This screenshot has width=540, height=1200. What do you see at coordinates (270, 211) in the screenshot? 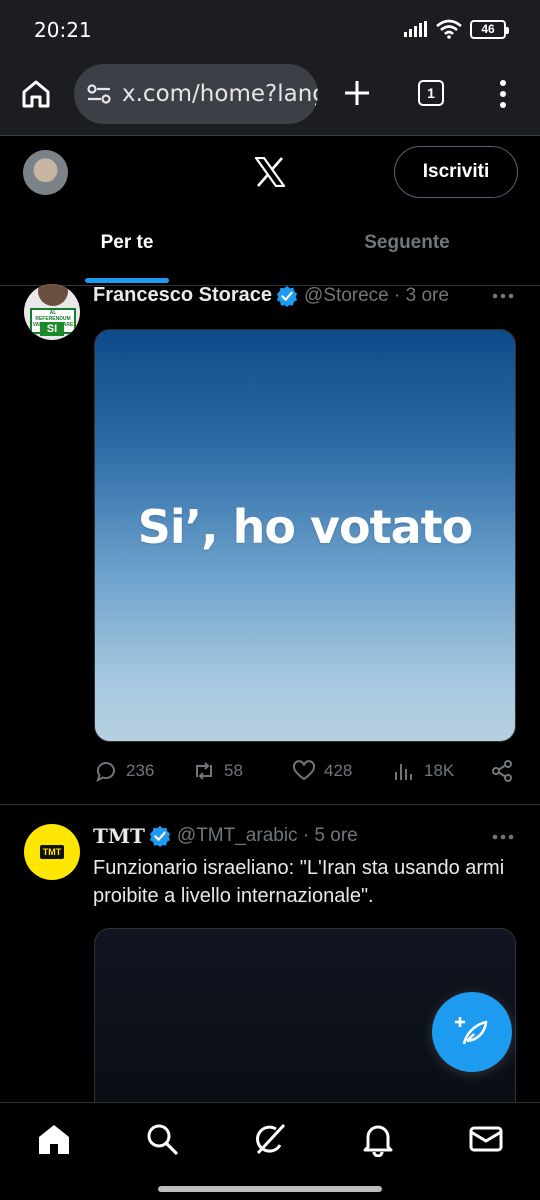
I see `x-header: Iscriviti Per te Seguente` at bounding box center [270, 211].